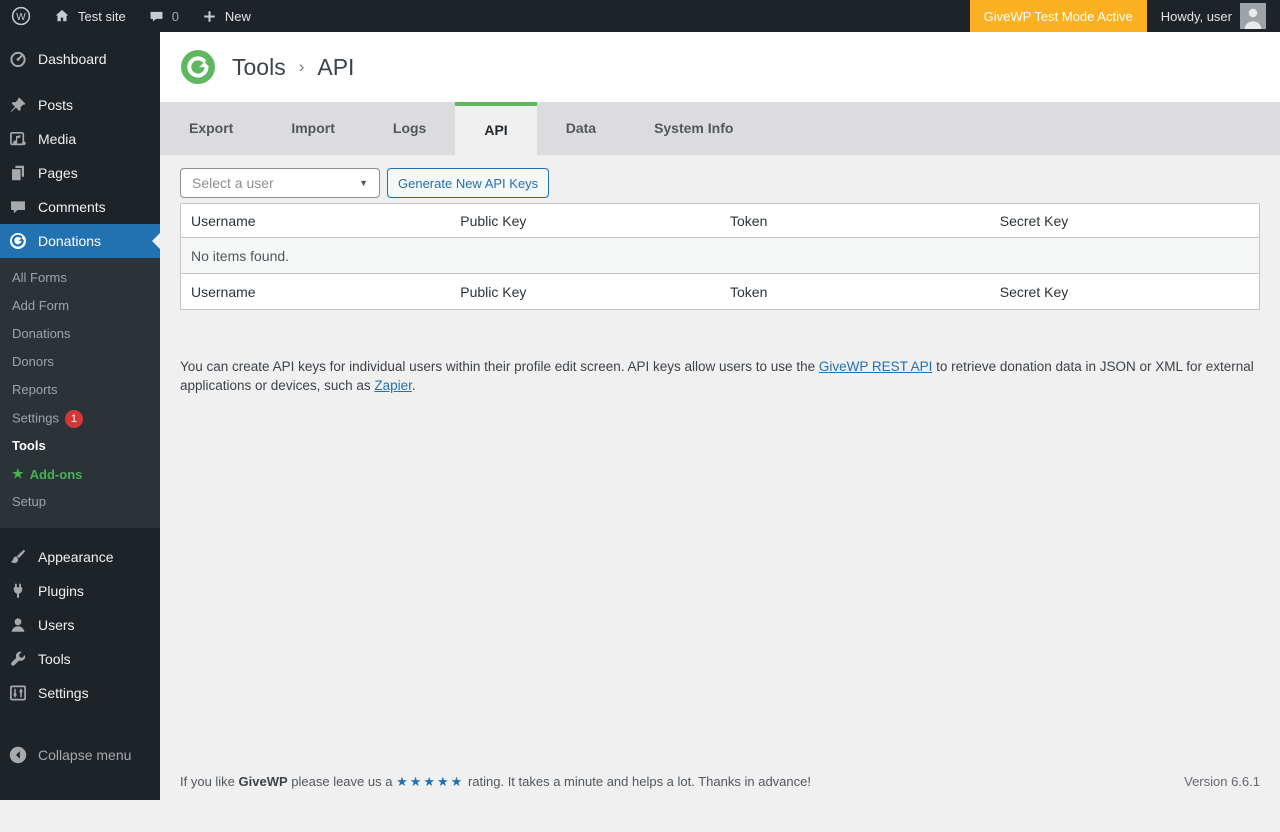 The height and width of the screenshot is (832, 1280). I want to click on media-icon, so click(18, 139).